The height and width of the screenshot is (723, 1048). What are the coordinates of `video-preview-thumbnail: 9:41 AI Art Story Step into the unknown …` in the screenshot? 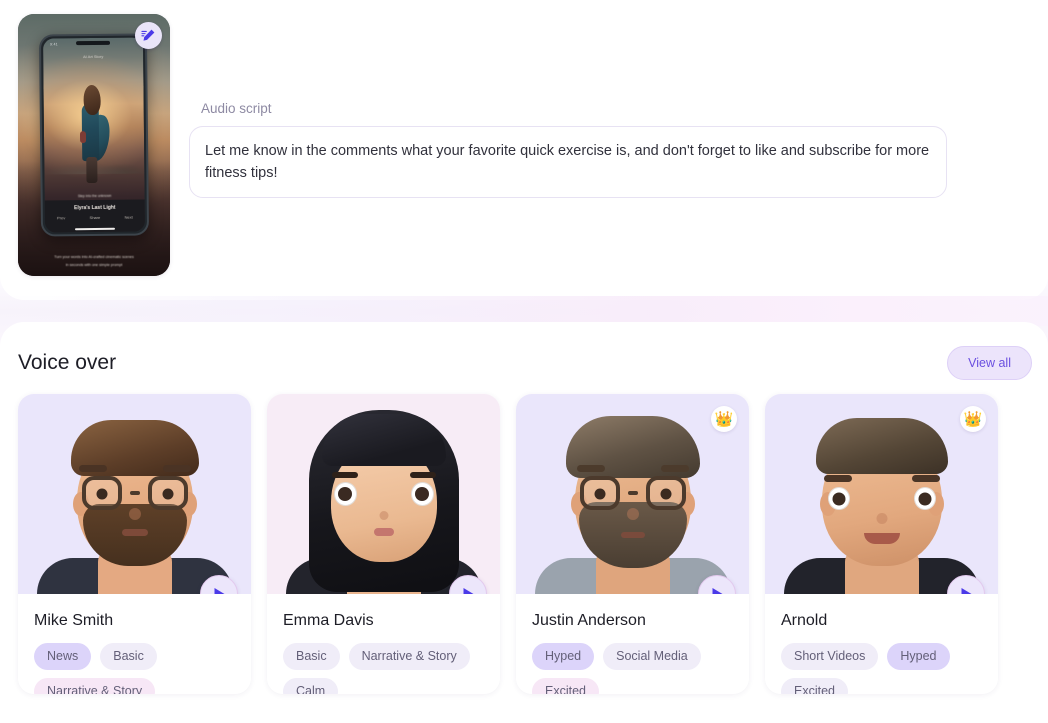 It's located at (94, 145).